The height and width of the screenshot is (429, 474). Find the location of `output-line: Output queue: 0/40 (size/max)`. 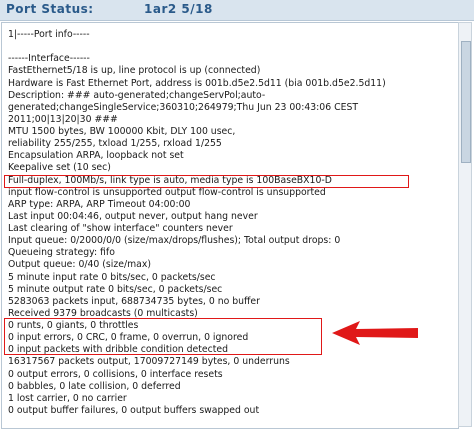

output-line: Output queue: 0/40 (size/max) is located at coordinates (79, 265).